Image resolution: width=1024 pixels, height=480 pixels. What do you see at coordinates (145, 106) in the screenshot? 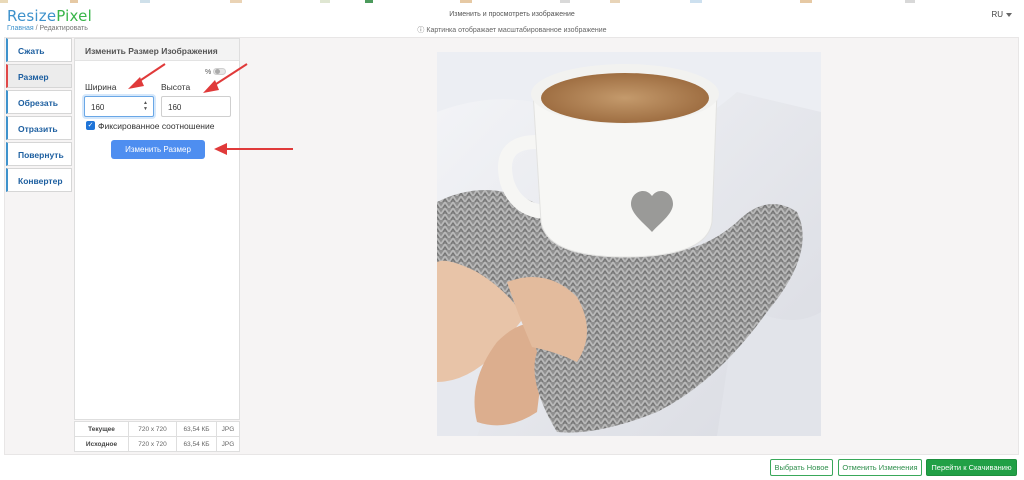
I see `width-stepper-icon: ▲ ▼` at bounding box center [145, 106].